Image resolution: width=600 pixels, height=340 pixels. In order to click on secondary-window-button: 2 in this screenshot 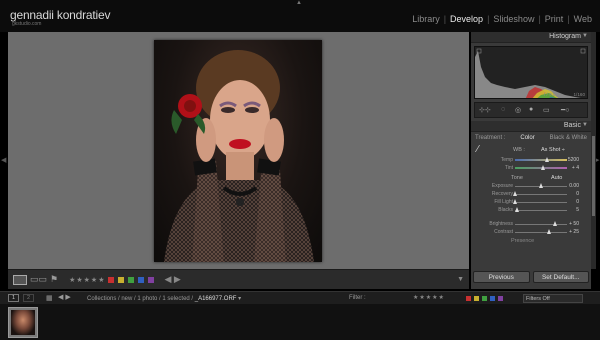, I will do `click(28, 298)`.